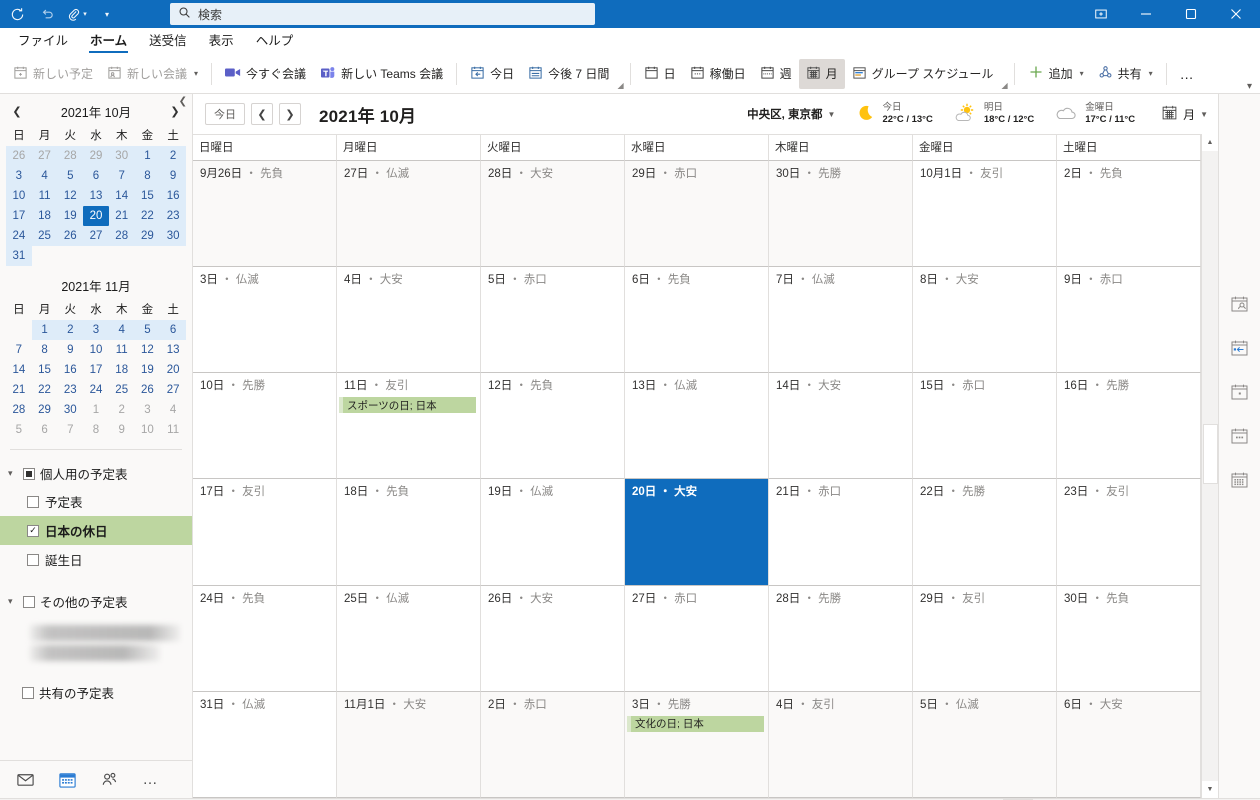  What do you see at coordinates (96, 601) in the screenshot?
I see `calendar-group-other: ▾ その他の予定表` at bounding box center [96, 601].